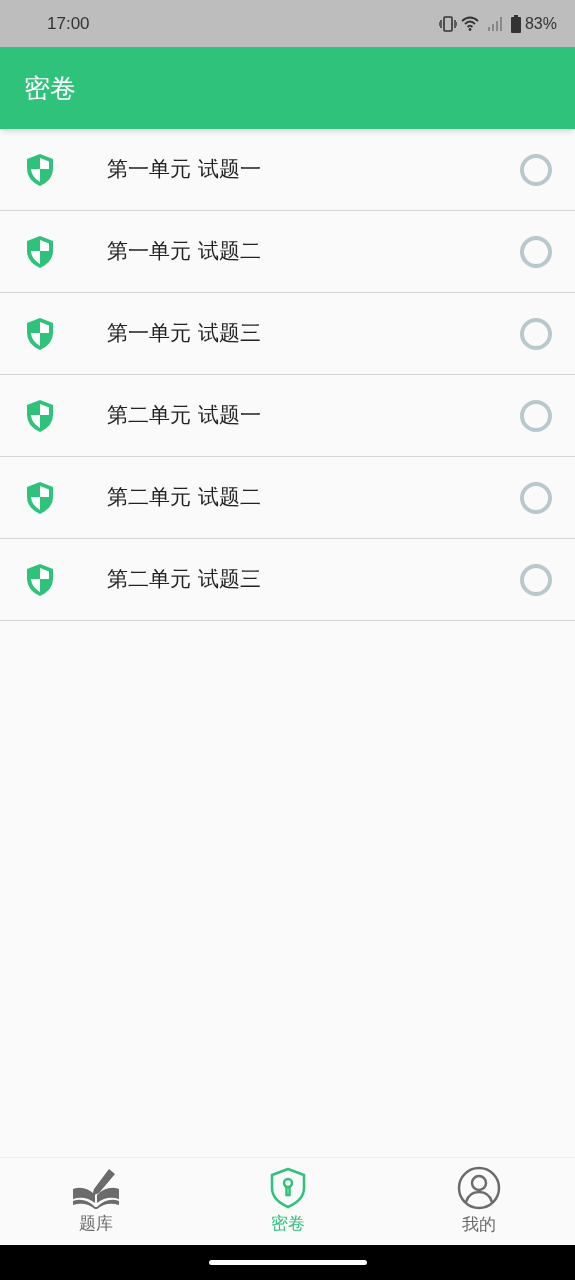 The image size is (575, 1280). What do you see at coordinates (287, 1262) in the screenshot?
I see `home-indicator` at bounding box center [287, 1262].